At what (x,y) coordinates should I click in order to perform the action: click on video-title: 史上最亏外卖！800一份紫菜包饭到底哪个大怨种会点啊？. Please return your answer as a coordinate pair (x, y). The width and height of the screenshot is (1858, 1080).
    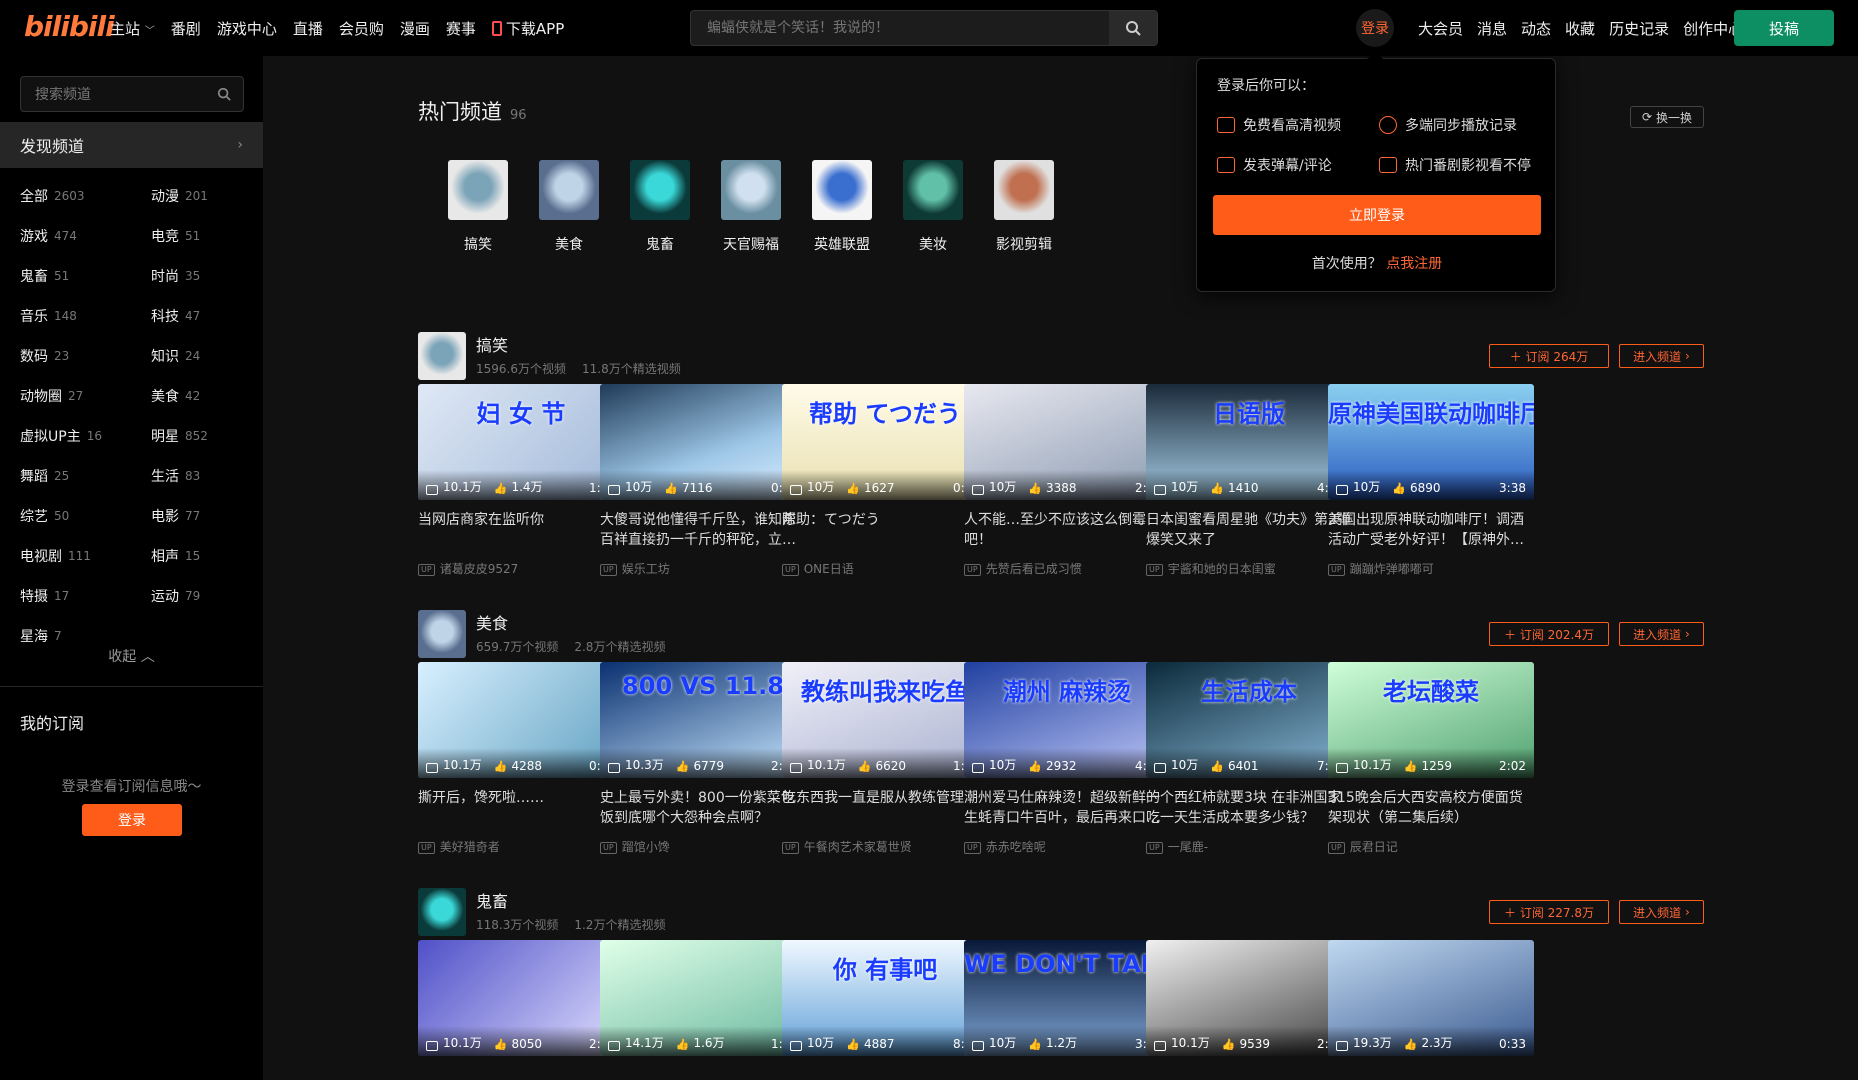
    Looking at the image, I should click on (703, 808).